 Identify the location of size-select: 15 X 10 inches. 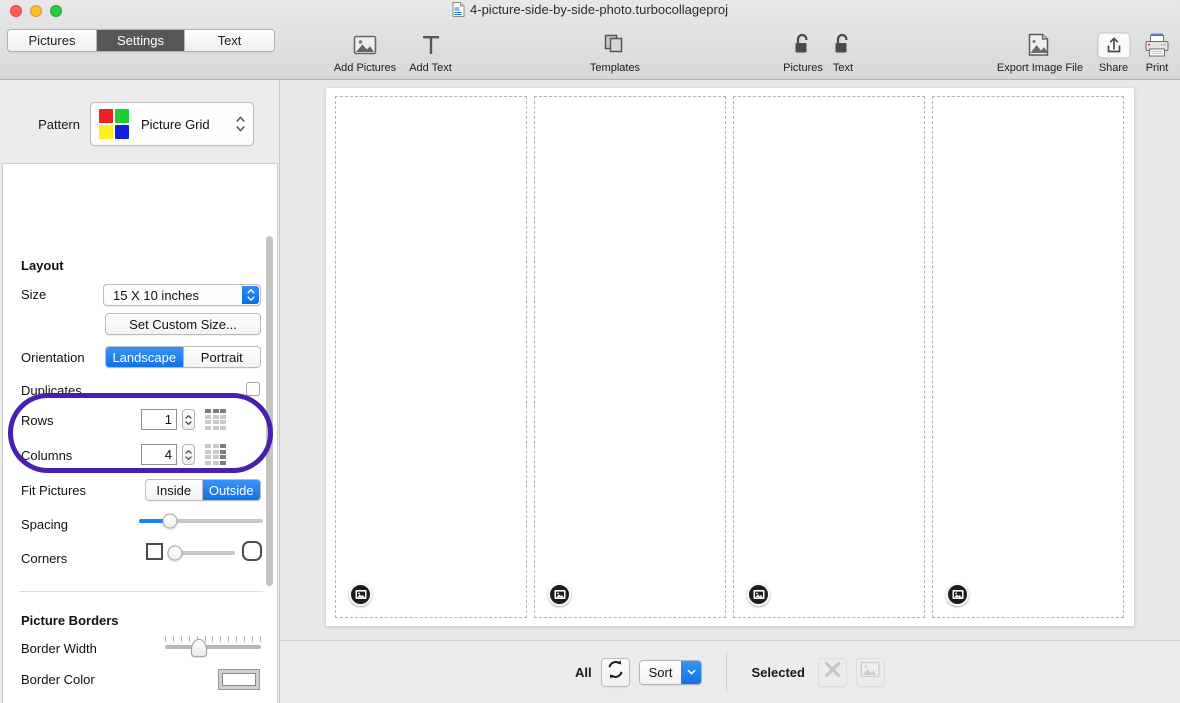
(182, 295).